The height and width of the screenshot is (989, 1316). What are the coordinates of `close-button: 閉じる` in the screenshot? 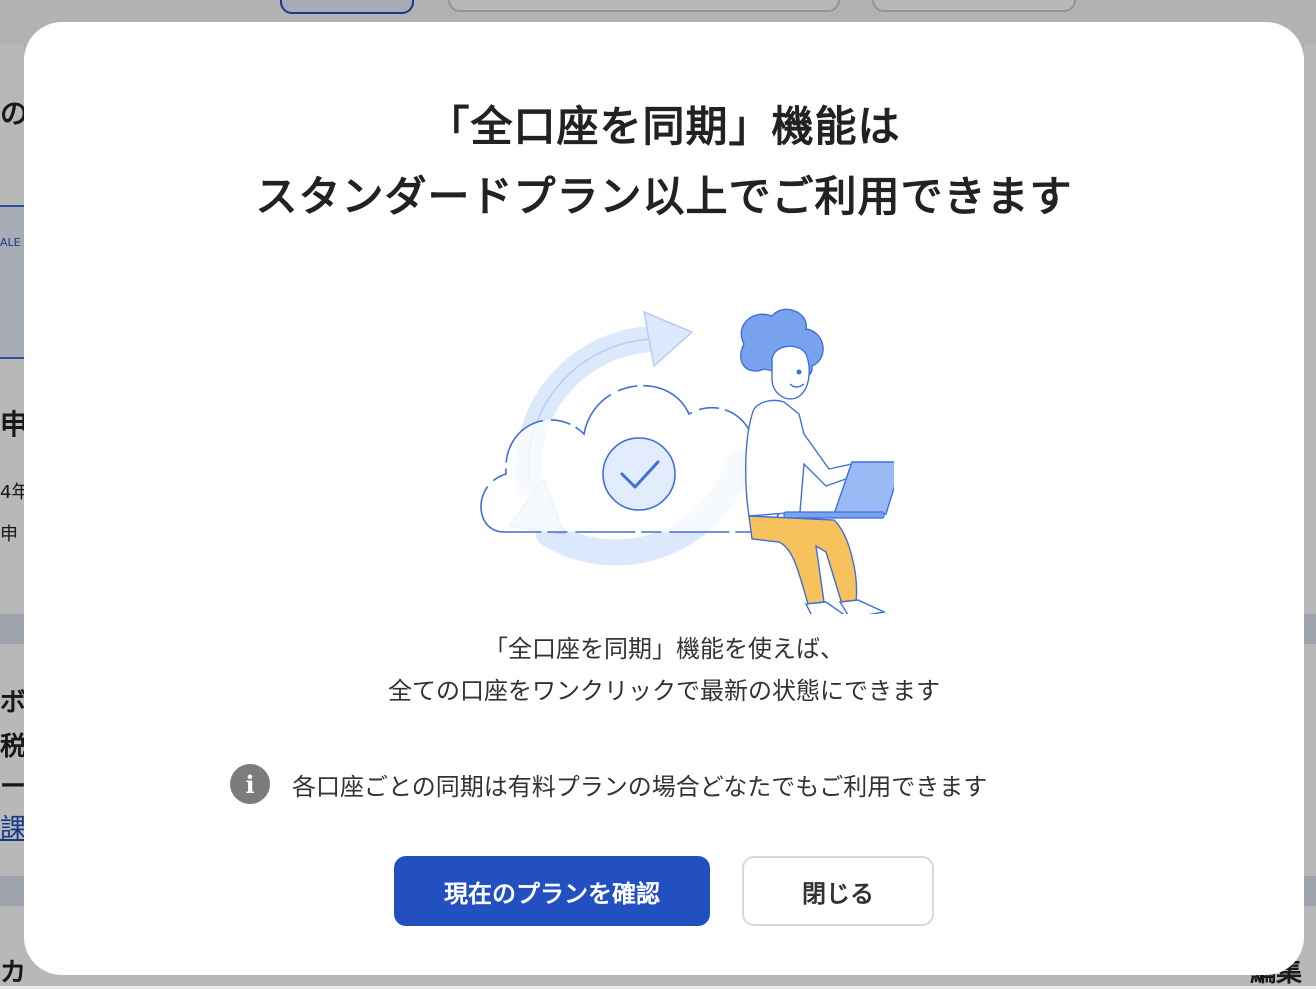 It's located at (838, 891).